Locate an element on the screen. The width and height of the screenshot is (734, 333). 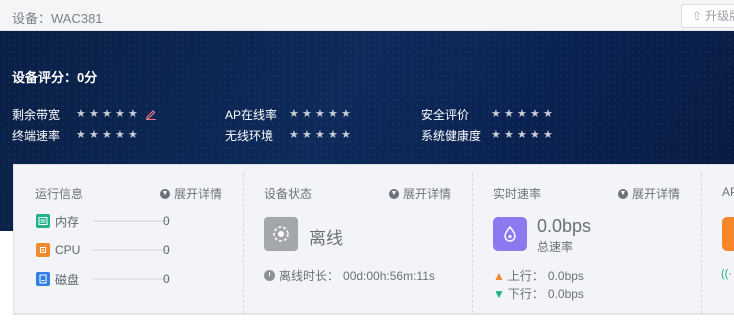
rating-terminal-rate: 终端速率 ★ ★ ★ ★ ★ is located at coordinates (76, 135).